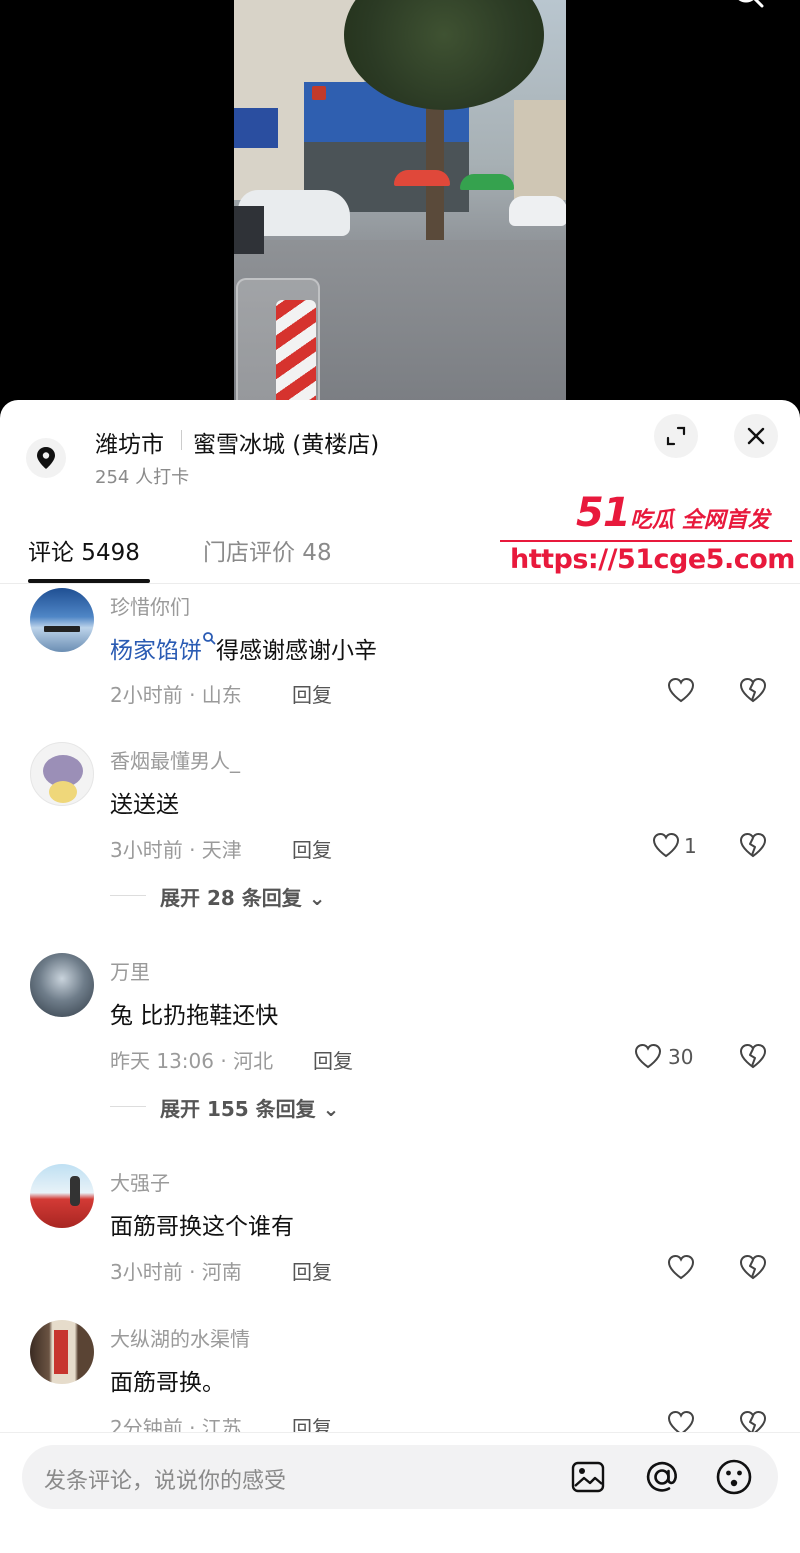 This screenshot has width=800, height=1553. I want to click on expand-replies-label: 展开 155 条回复, so click(238, 1109).